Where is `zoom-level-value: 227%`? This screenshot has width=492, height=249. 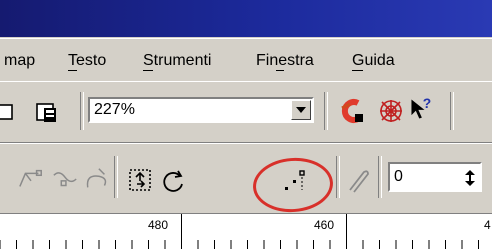 zoom-level-value: 227% is located at coordinates (114, 109).